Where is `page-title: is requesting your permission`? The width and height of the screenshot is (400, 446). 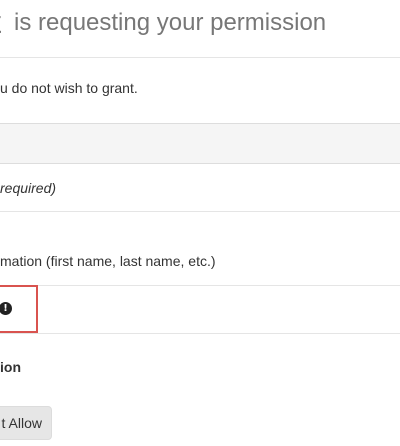 page-title: is requesting your permission is located at coordinates (170, 22).